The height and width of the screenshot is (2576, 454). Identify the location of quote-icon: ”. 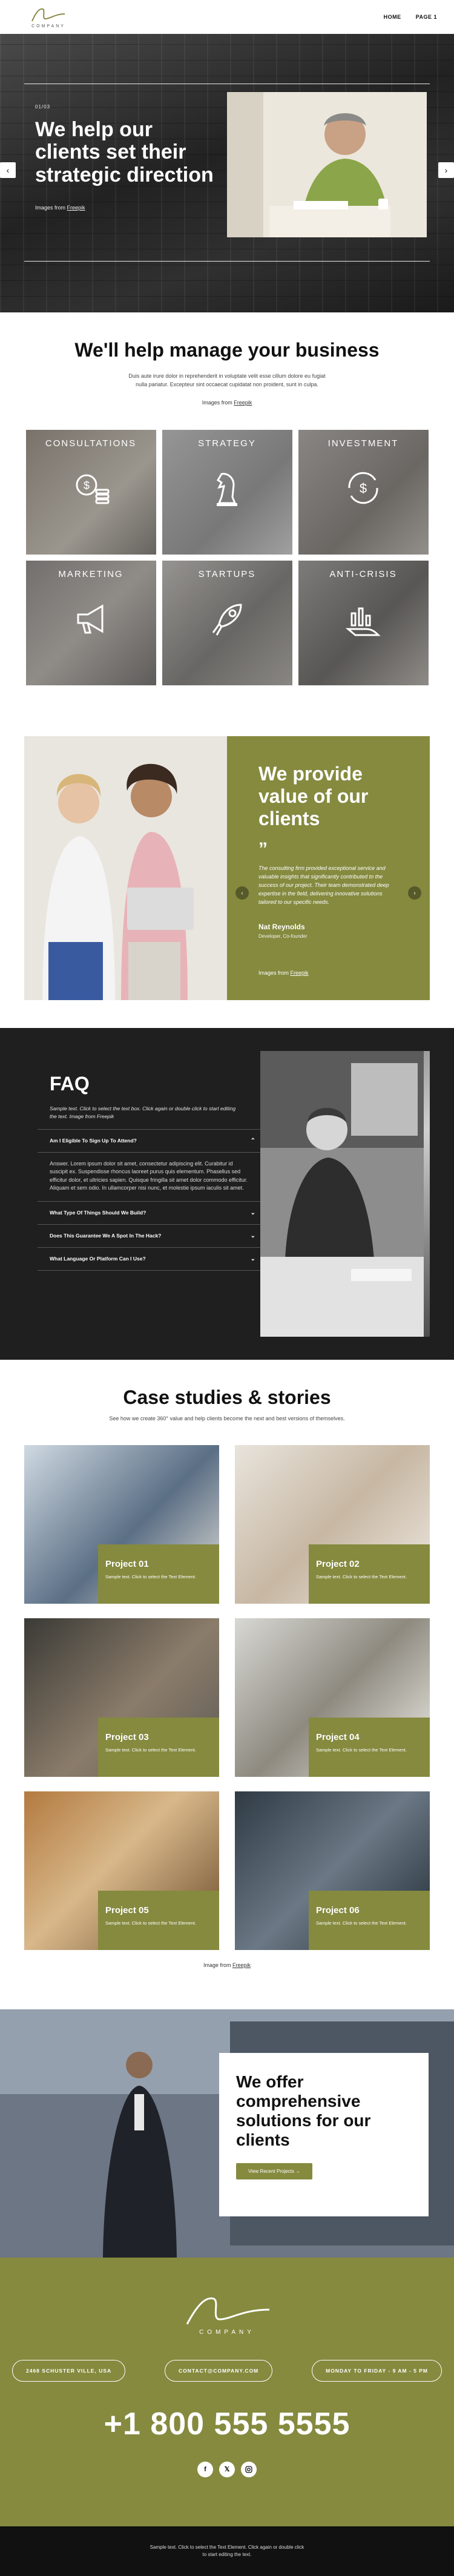
(263, 849).